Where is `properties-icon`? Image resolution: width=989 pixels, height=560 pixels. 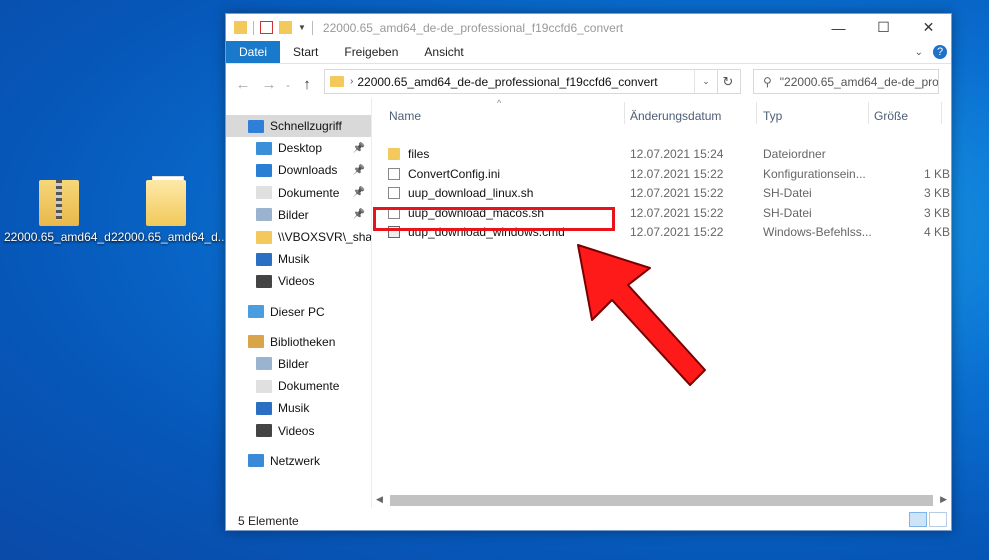
properties-icon is located at coordinates (266, 27).